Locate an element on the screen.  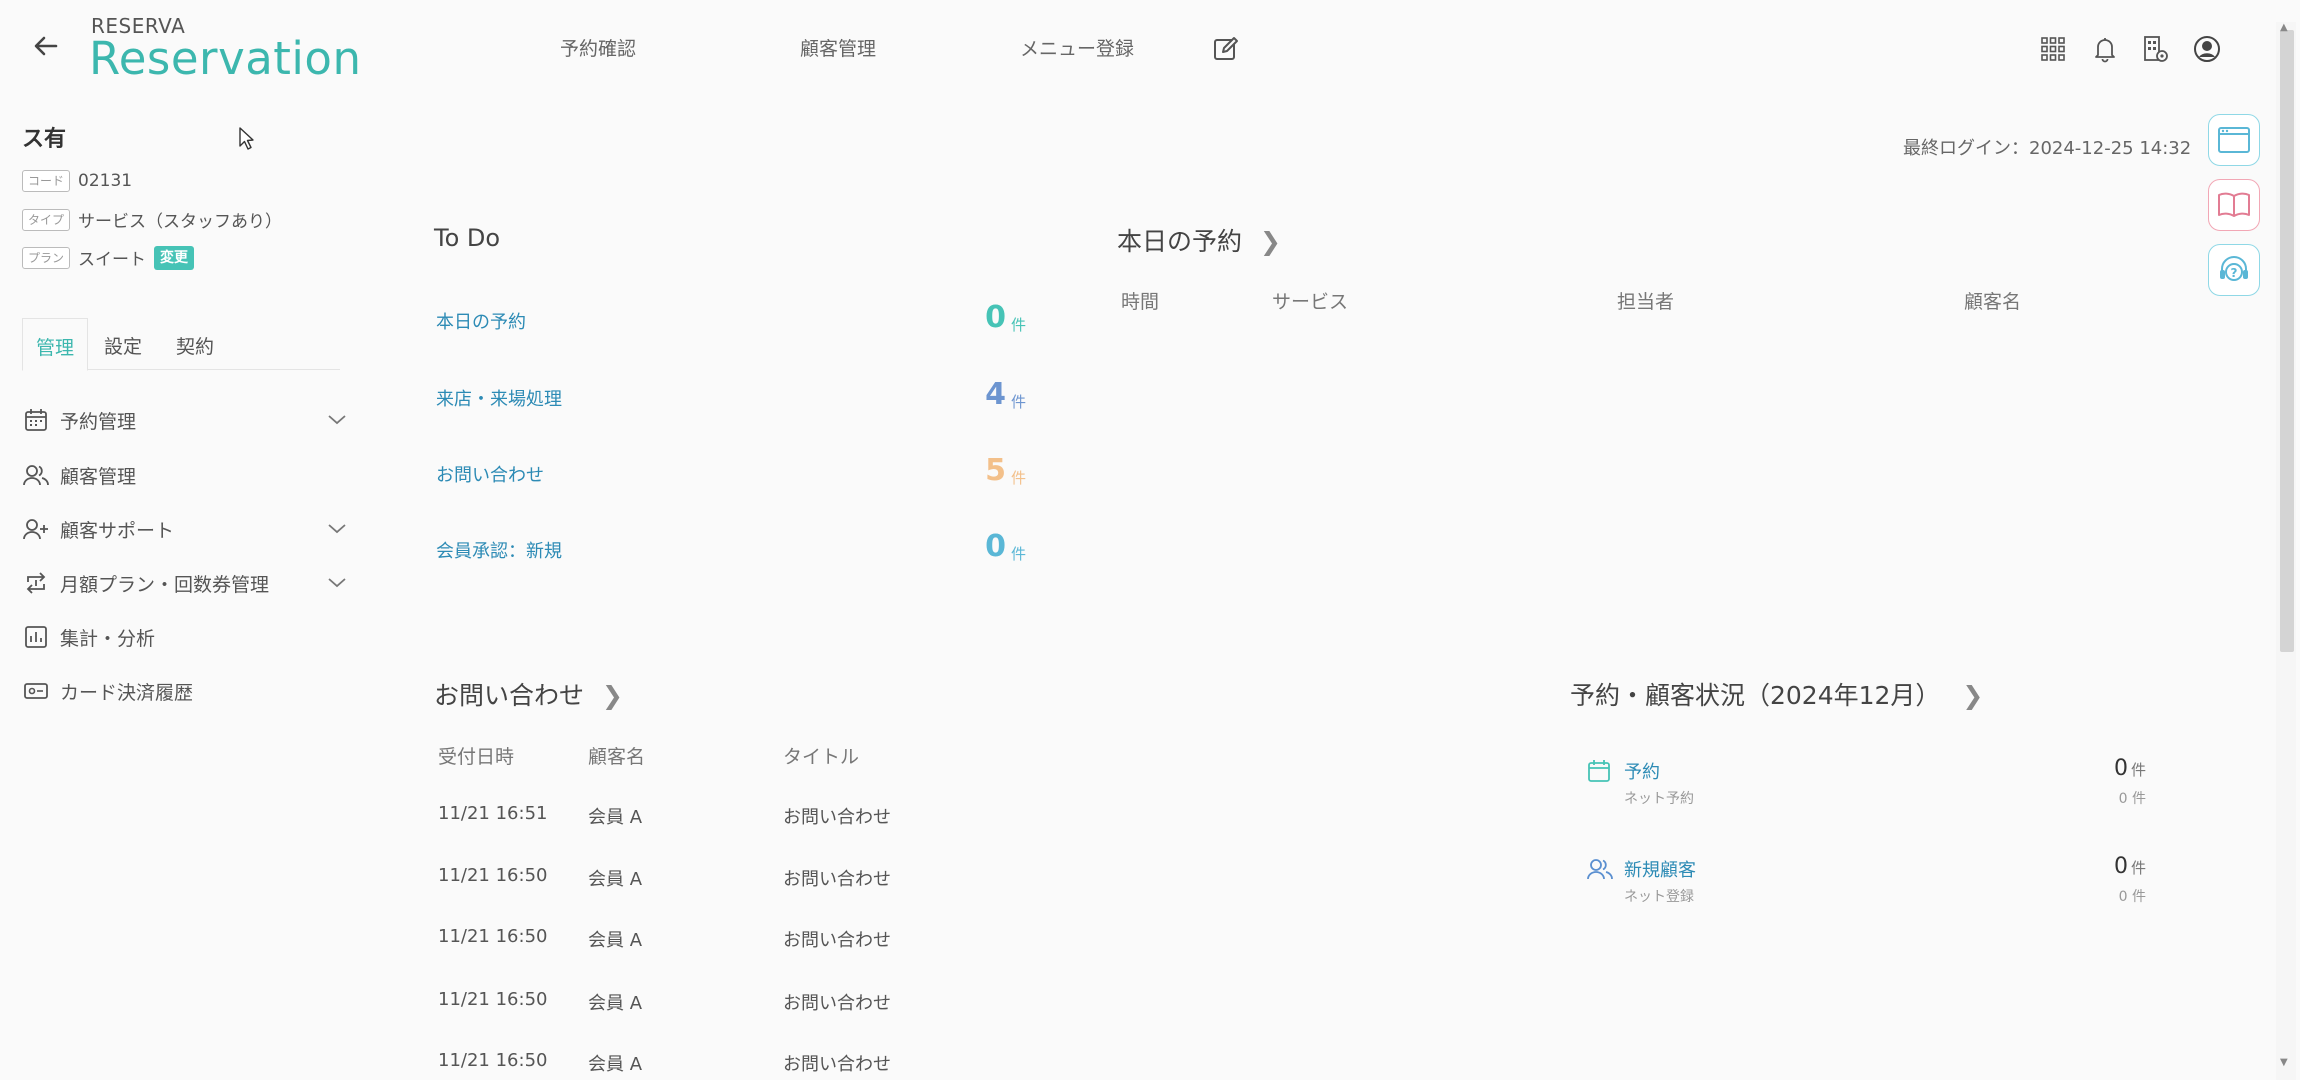
today-reservations-title: 本日の予約 is located at coordinates (1180, 241).